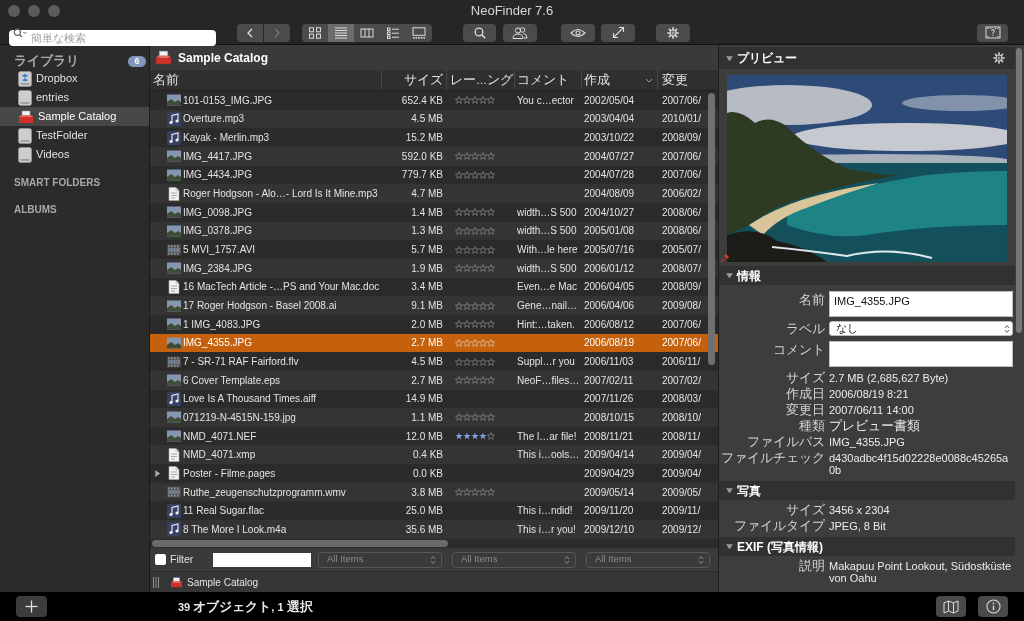 This screenshot has width=1024, height=621. Describe the element at coordinates (548, 80) in the screenshot. I see `column-header: コメント` at that location.